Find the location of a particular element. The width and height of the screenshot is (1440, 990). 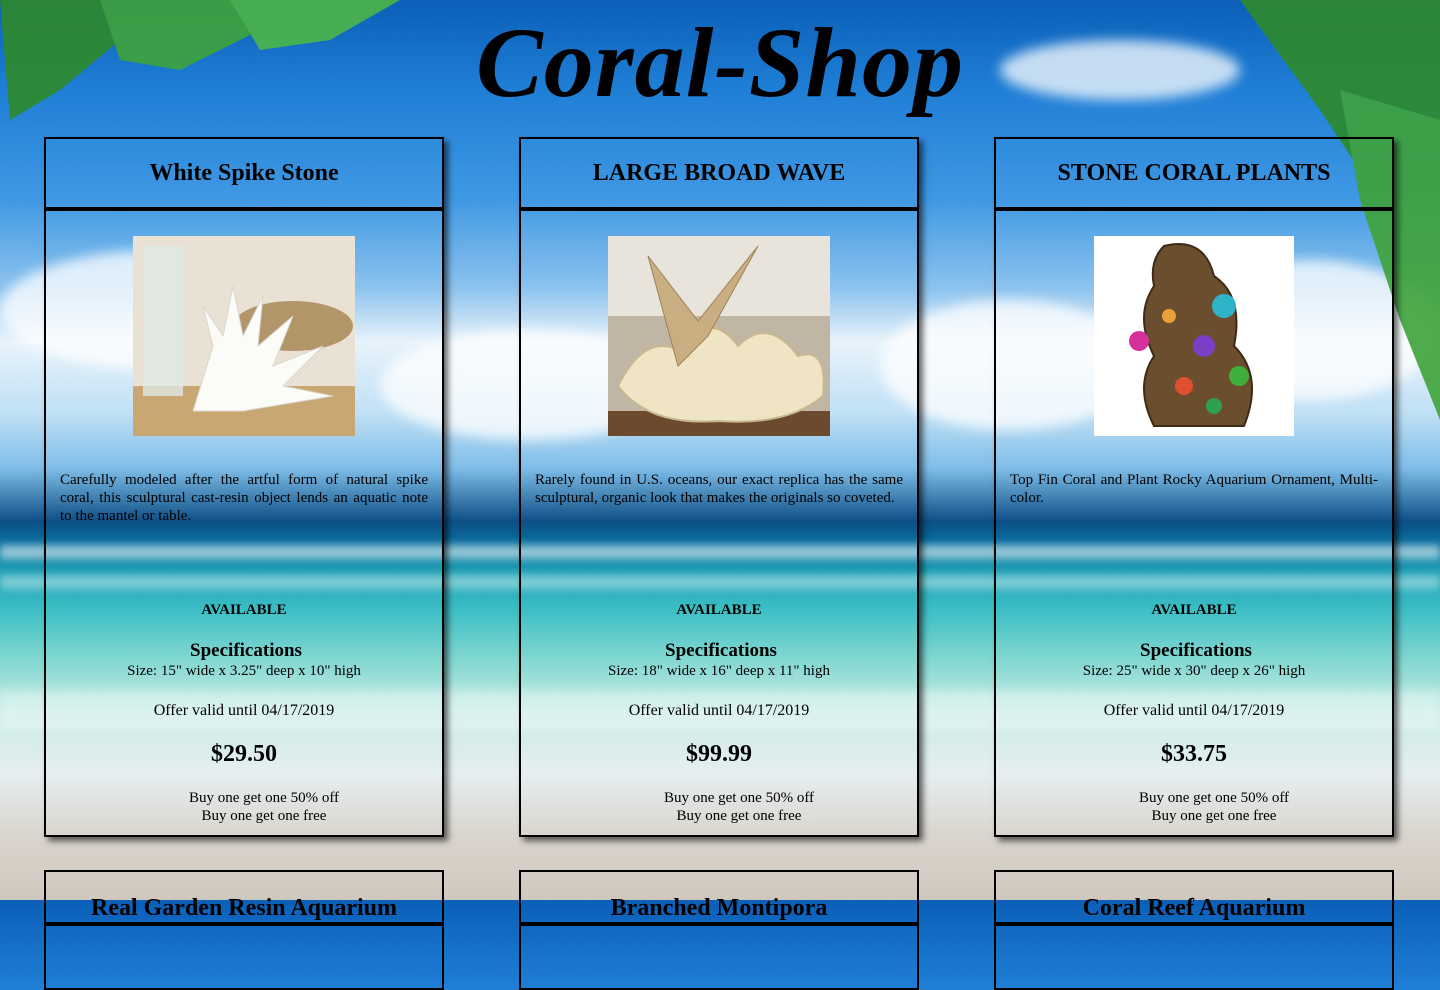

product-card: Coral Reef Aquarium is located at coordinates (1194, 930).